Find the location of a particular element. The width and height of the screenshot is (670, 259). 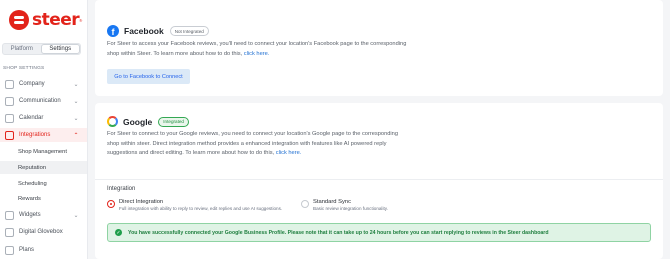

google-header: Google Integrated is located at coordinates (148, 121).